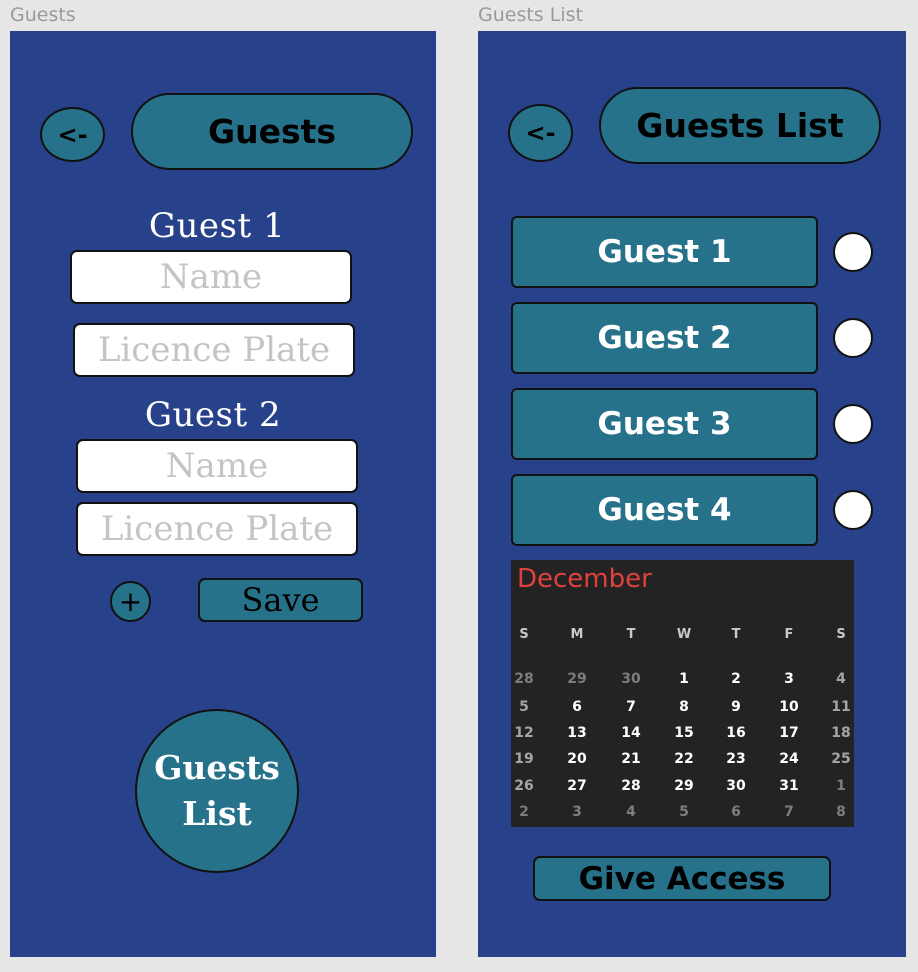 Image resolution: width=918 pixels, height=972 pixels. Describe the element at coordinates (217, 791) in the screenshot. I see `guests-list-button: Guests List` at that location.